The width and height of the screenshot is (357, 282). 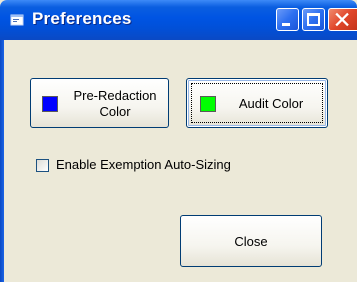 I want to click on exemption-auto-sizing-checkbox, so click(x=42, y=165).